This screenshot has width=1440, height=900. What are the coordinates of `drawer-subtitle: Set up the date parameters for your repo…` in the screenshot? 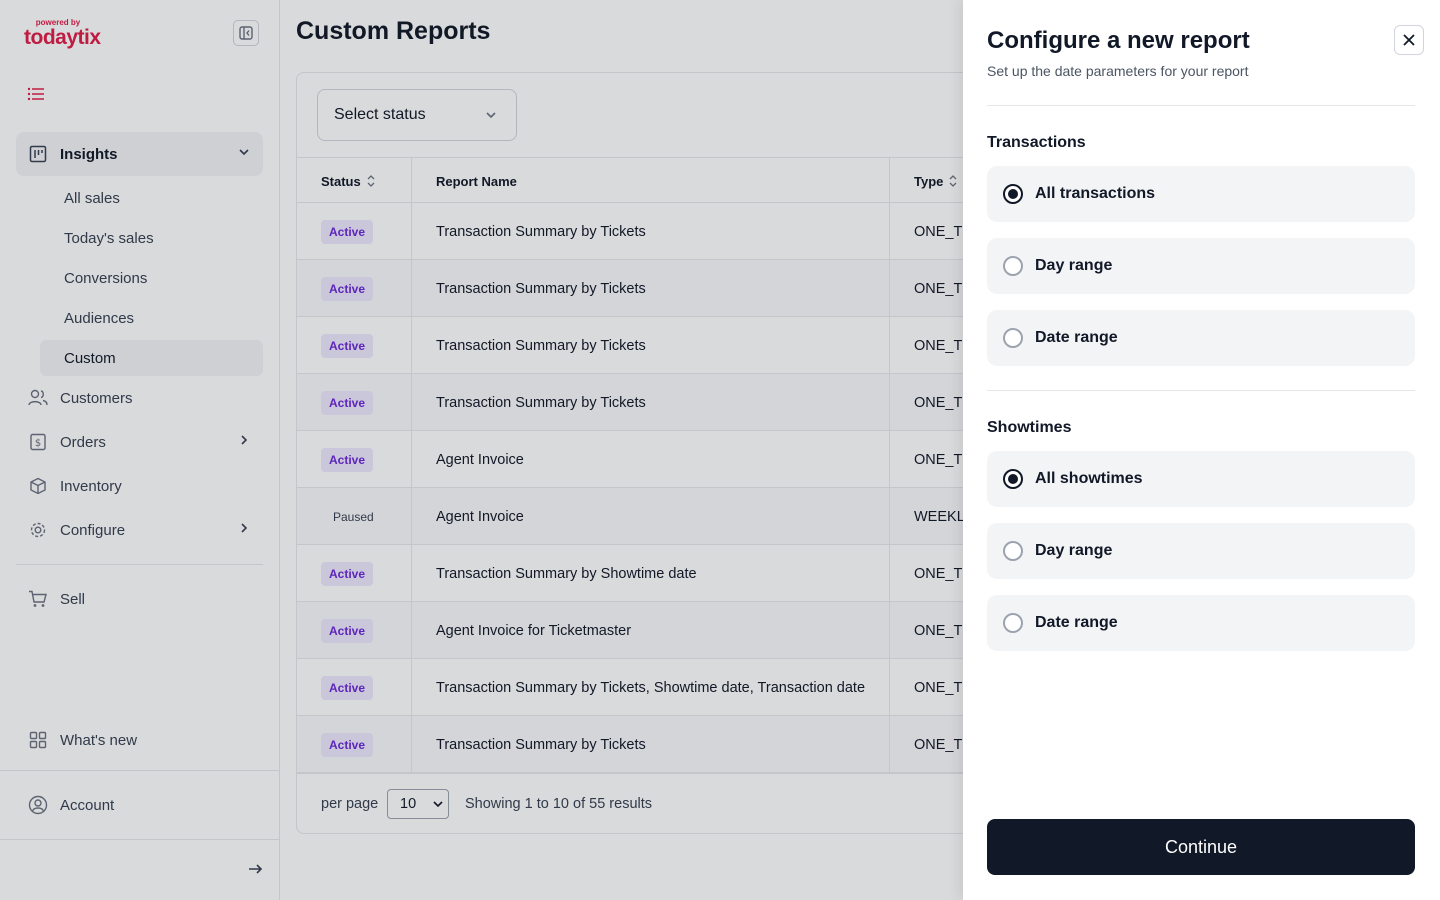 It's located at (1118, 71).